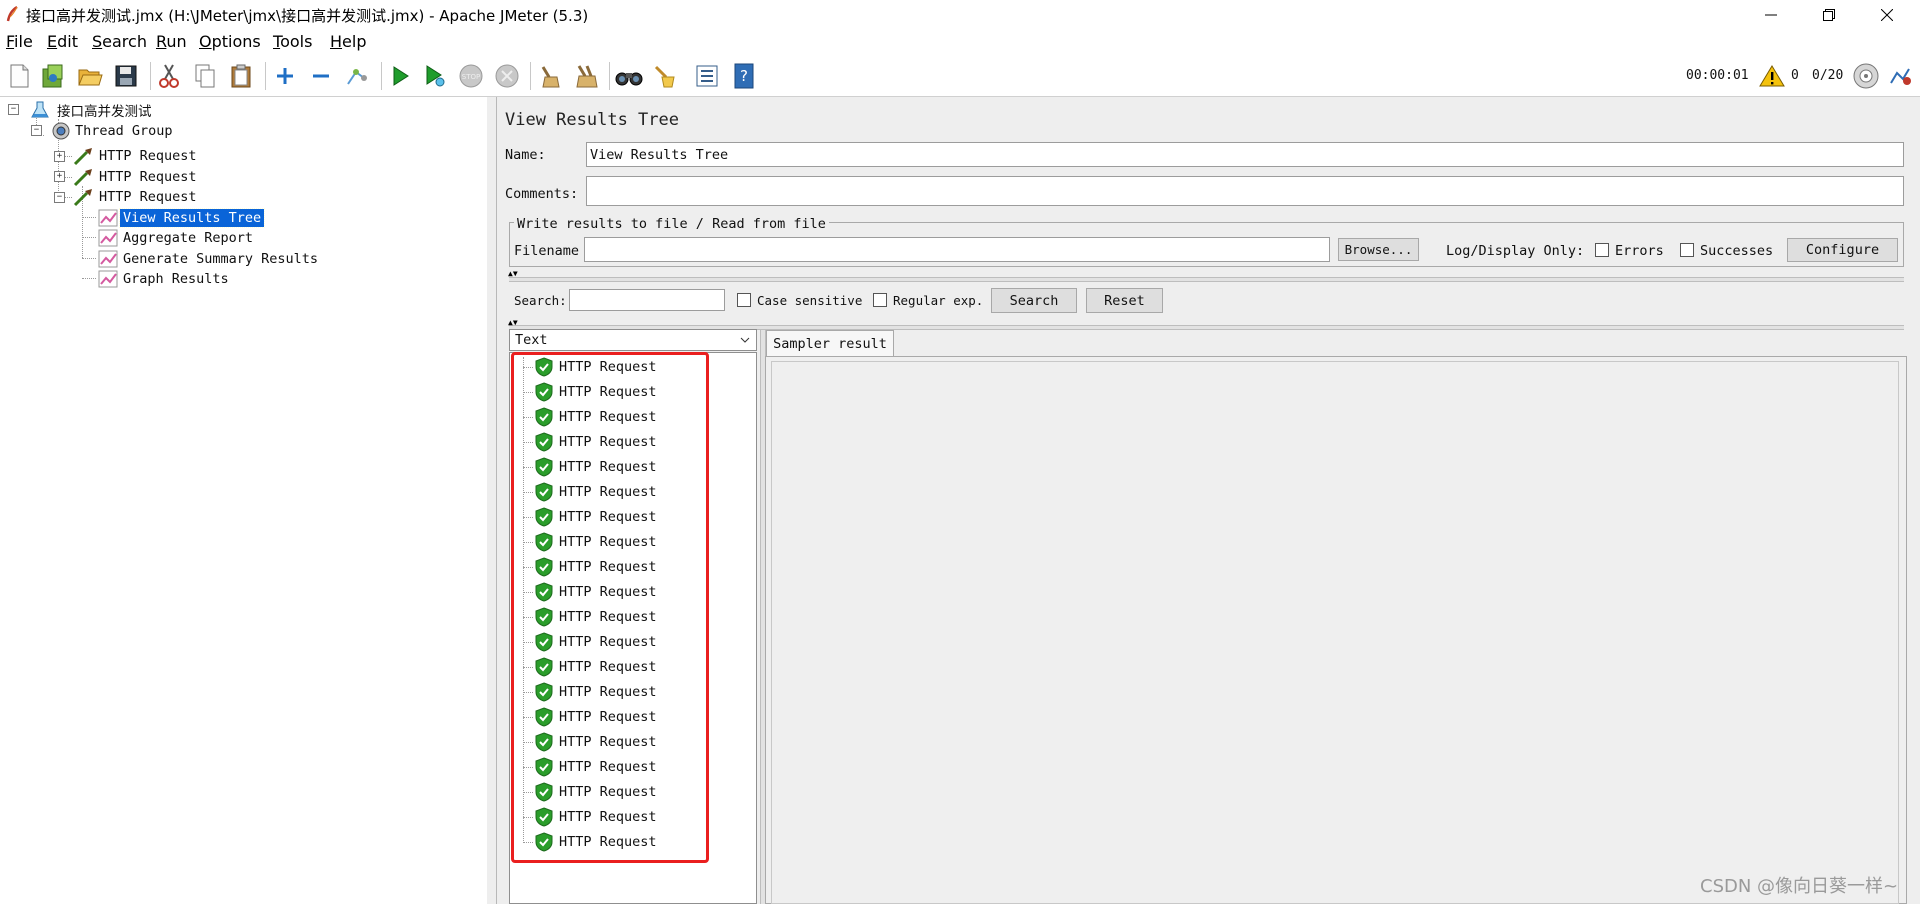 The image size is (1920, 904). Describe the element at coordinates (62, 41) in the screenshot. I see `menu-edit: Edit` at that location.